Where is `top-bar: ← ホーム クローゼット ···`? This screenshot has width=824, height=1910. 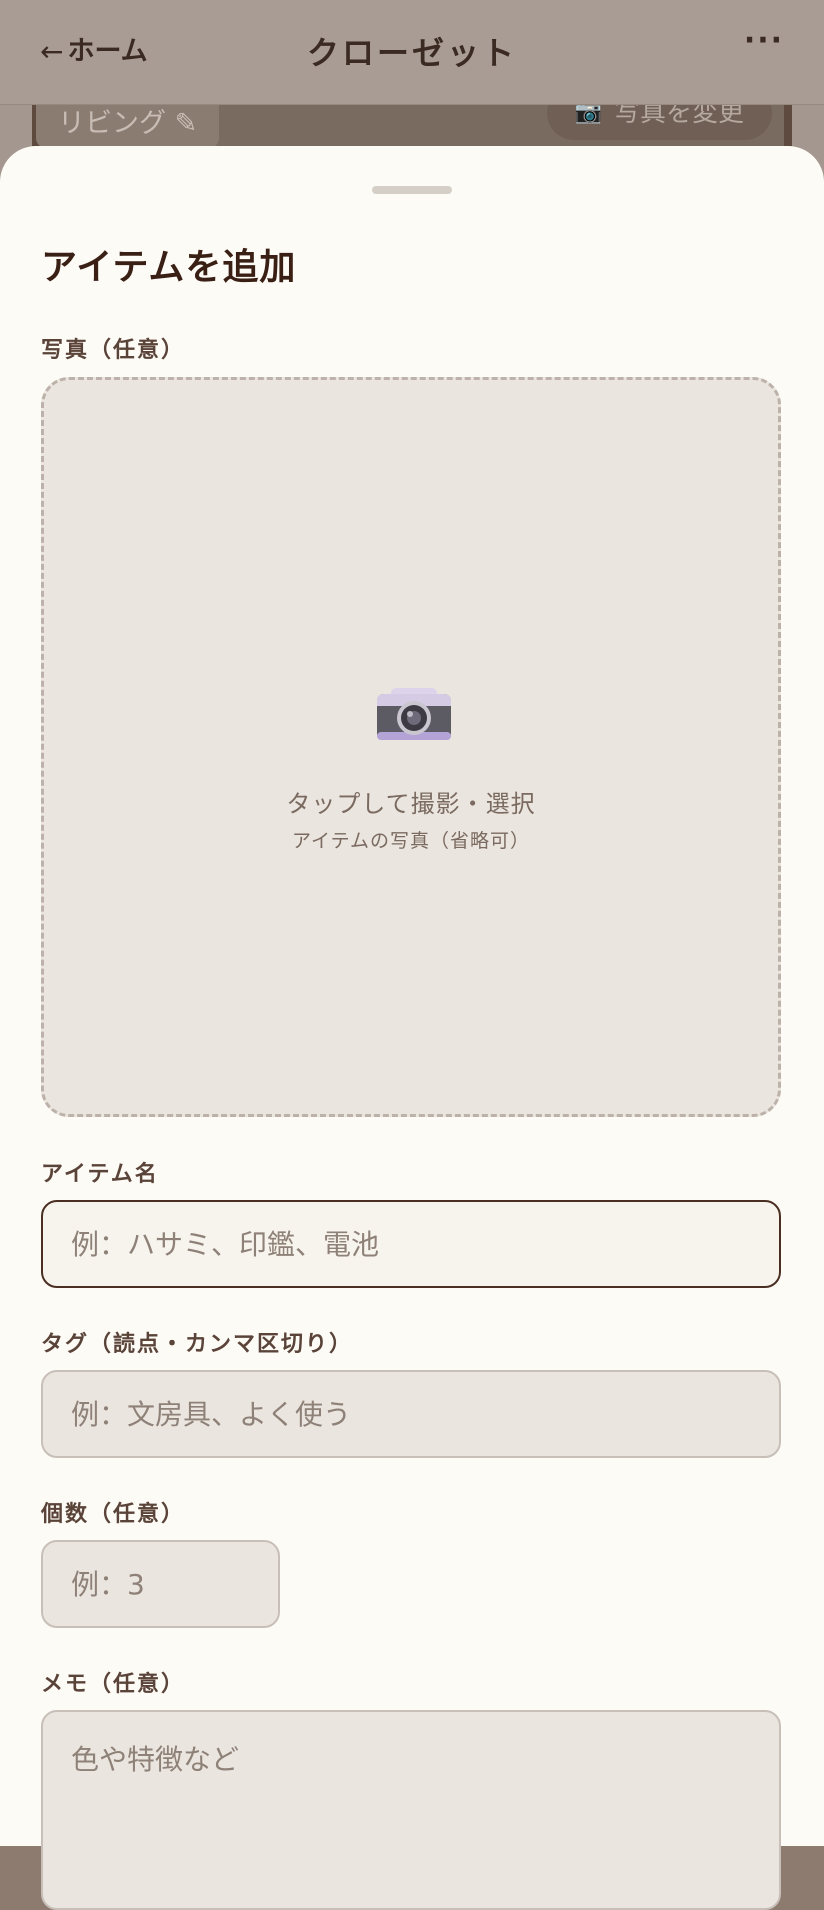 top-bar: ← ホーム クローゼット ··· is located at coordinates (412, 52).